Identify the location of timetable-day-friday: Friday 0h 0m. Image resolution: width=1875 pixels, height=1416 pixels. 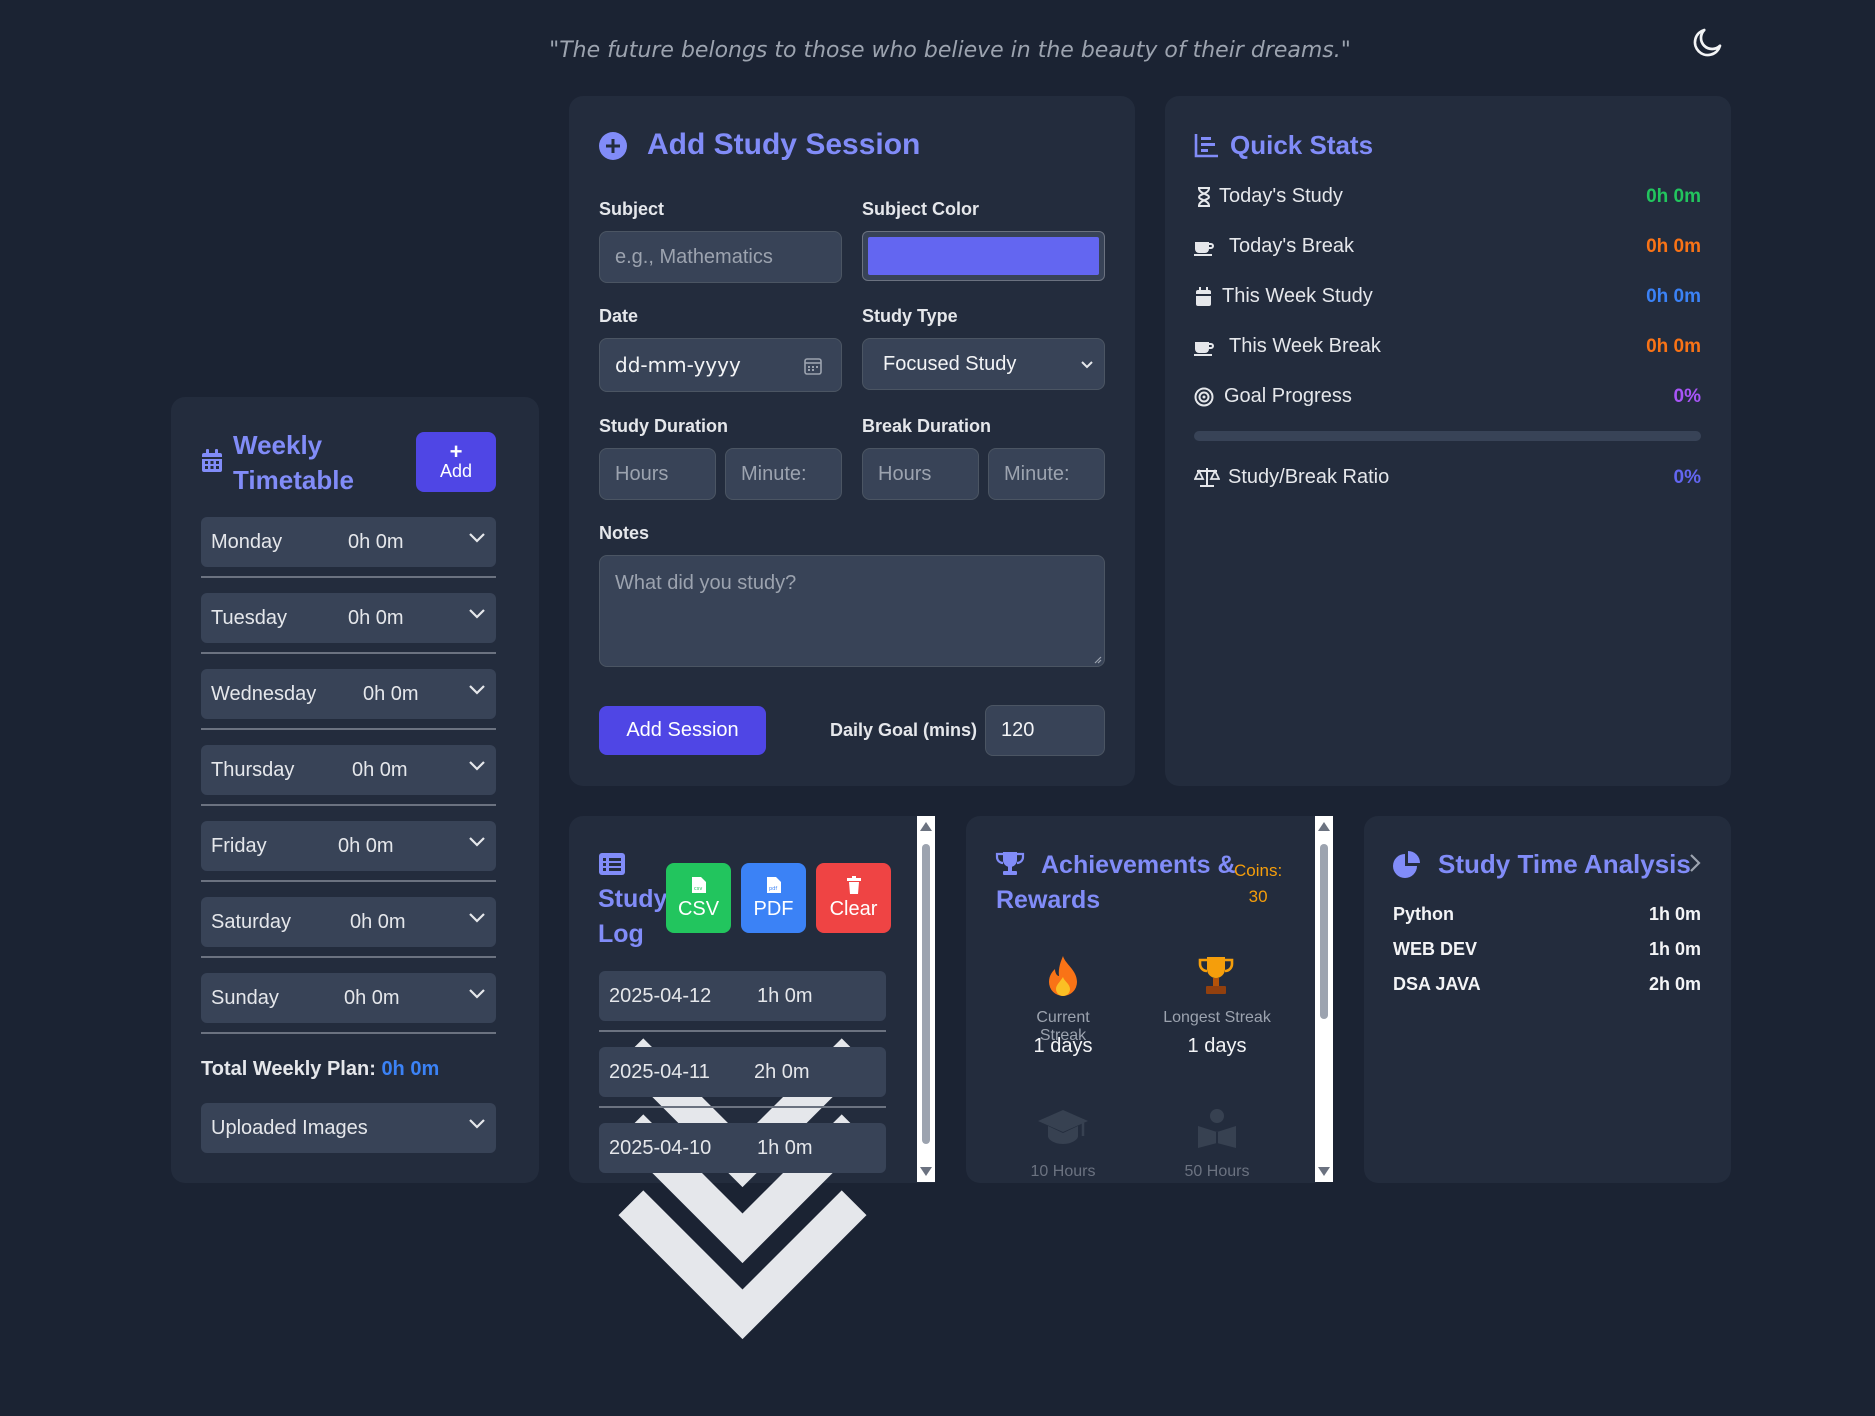
(348, 846).